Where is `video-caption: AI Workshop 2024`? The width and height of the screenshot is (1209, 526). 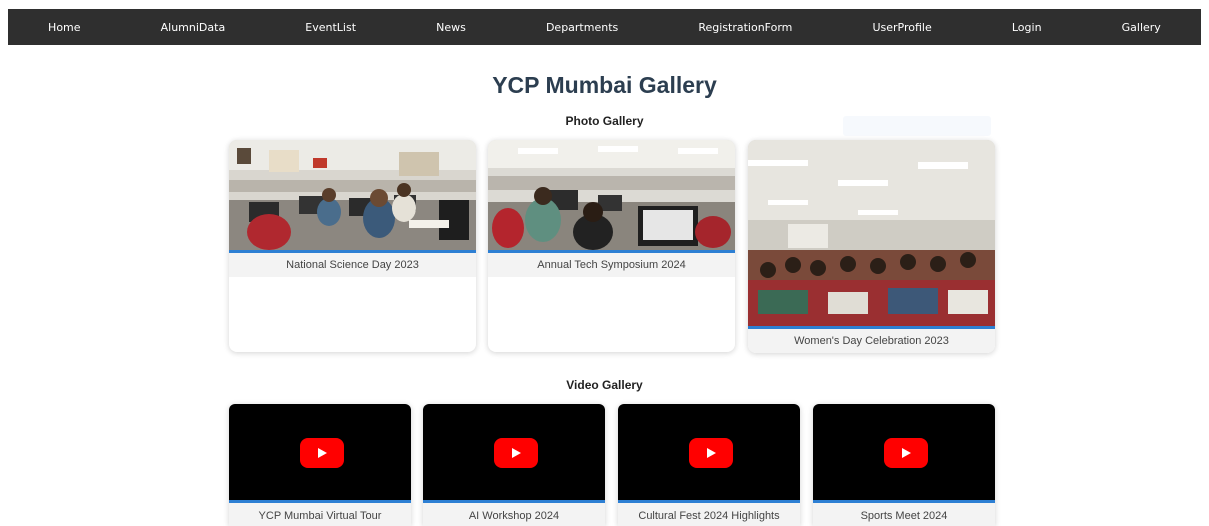 video-caption: AI Workshop 2024 is located at coordinates (514, 514).